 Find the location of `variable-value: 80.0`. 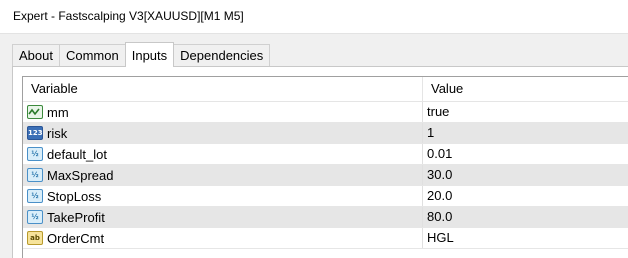

variable-value: 80.0 is located at coordinates (525, 217).